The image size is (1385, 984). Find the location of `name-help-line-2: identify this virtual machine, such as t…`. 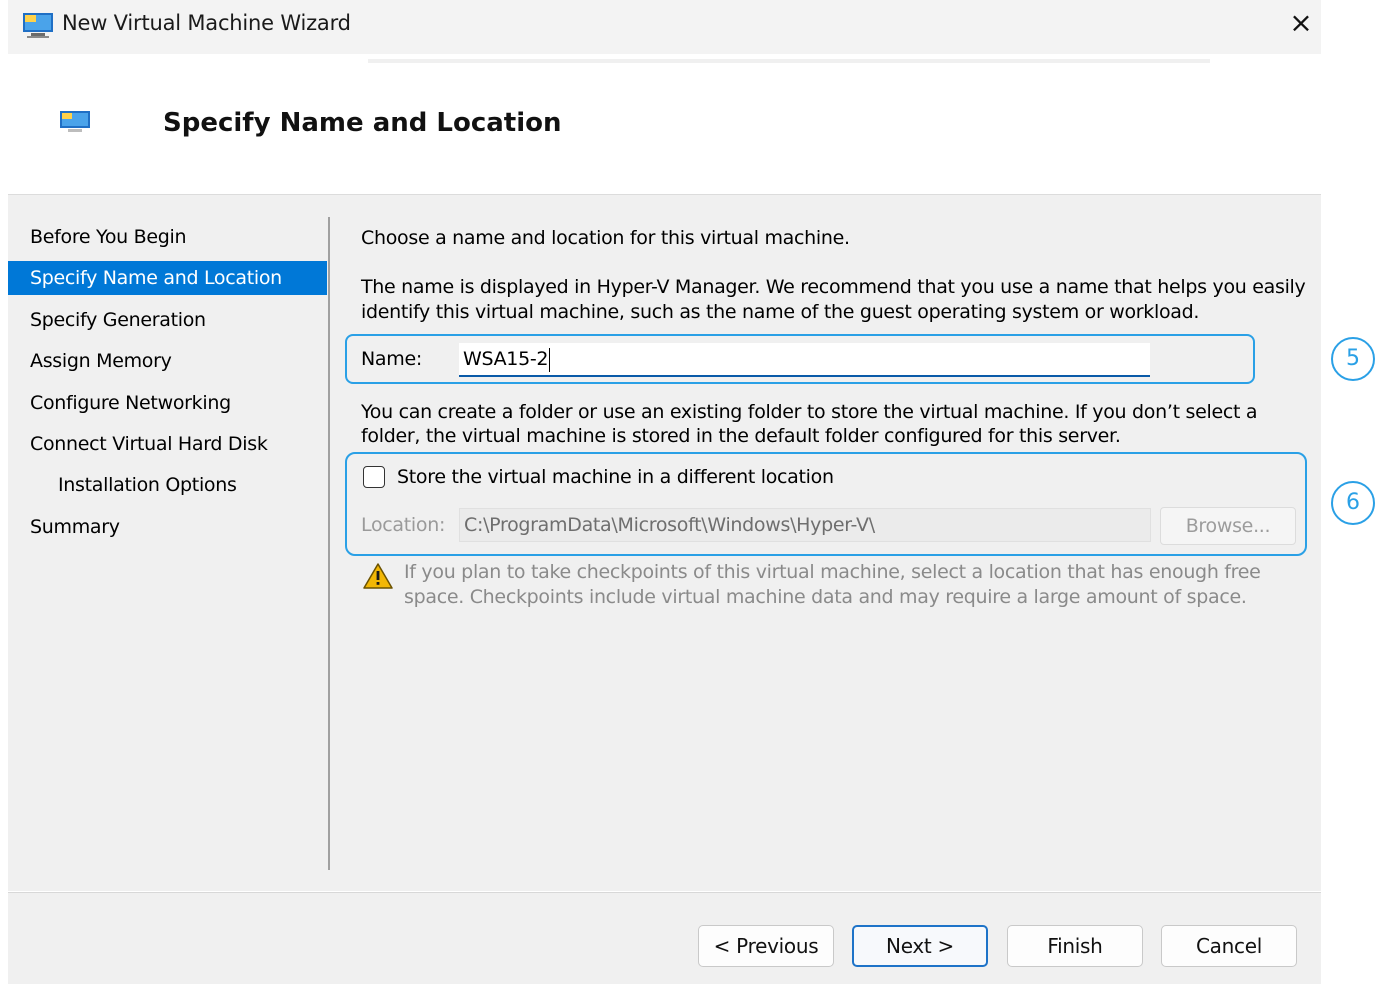

name-help-line-2: identify this virtual machine, such as t… is located at coordinates (780, 312).